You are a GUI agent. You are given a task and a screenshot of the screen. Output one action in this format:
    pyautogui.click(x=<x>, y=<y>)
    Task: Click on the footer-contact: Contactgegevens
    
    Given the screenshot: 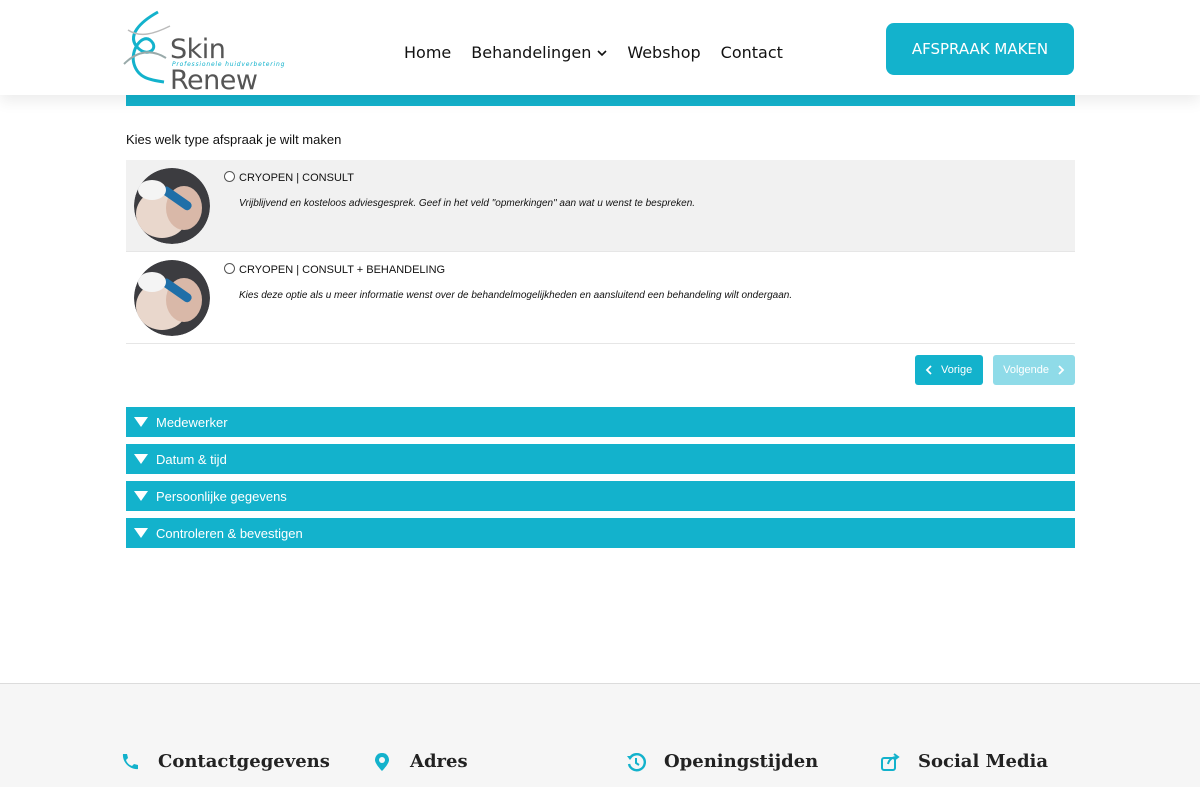 What is the action you would take?
    pyautogui.click(x=225, y=761)
    